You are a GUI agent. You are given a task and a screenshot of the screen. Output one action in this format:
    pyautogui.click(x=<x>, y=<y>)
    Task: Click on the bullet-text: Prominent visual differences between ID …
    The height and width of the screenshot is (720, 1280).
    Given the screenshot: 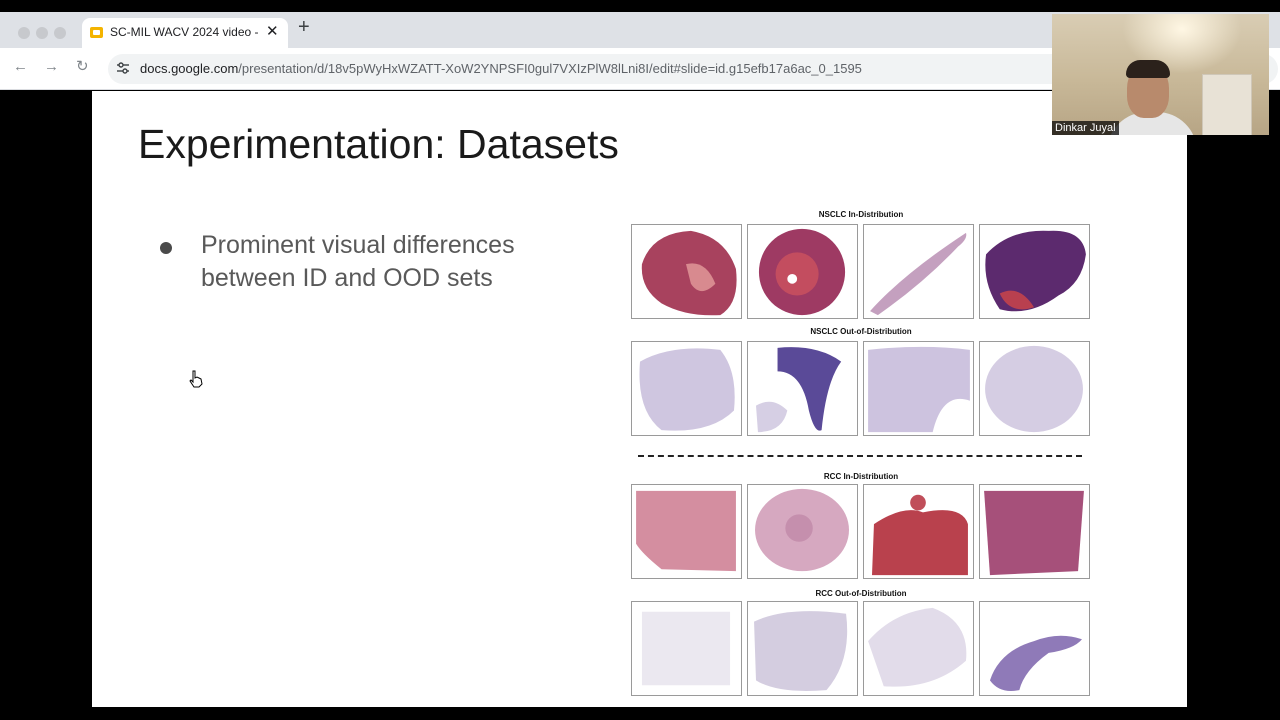 What is the action you would take?
    pyautogui.click(x=358, y=261)
    